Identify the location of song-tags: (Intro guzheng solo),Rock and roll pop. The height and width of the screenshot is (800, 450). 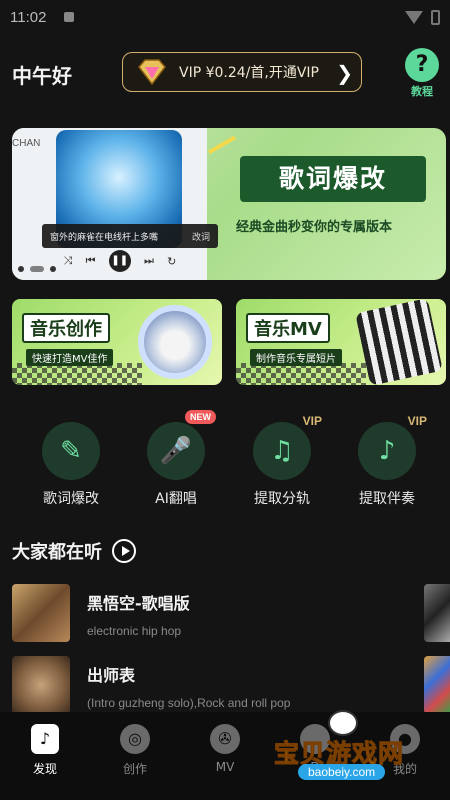
(189, 703).